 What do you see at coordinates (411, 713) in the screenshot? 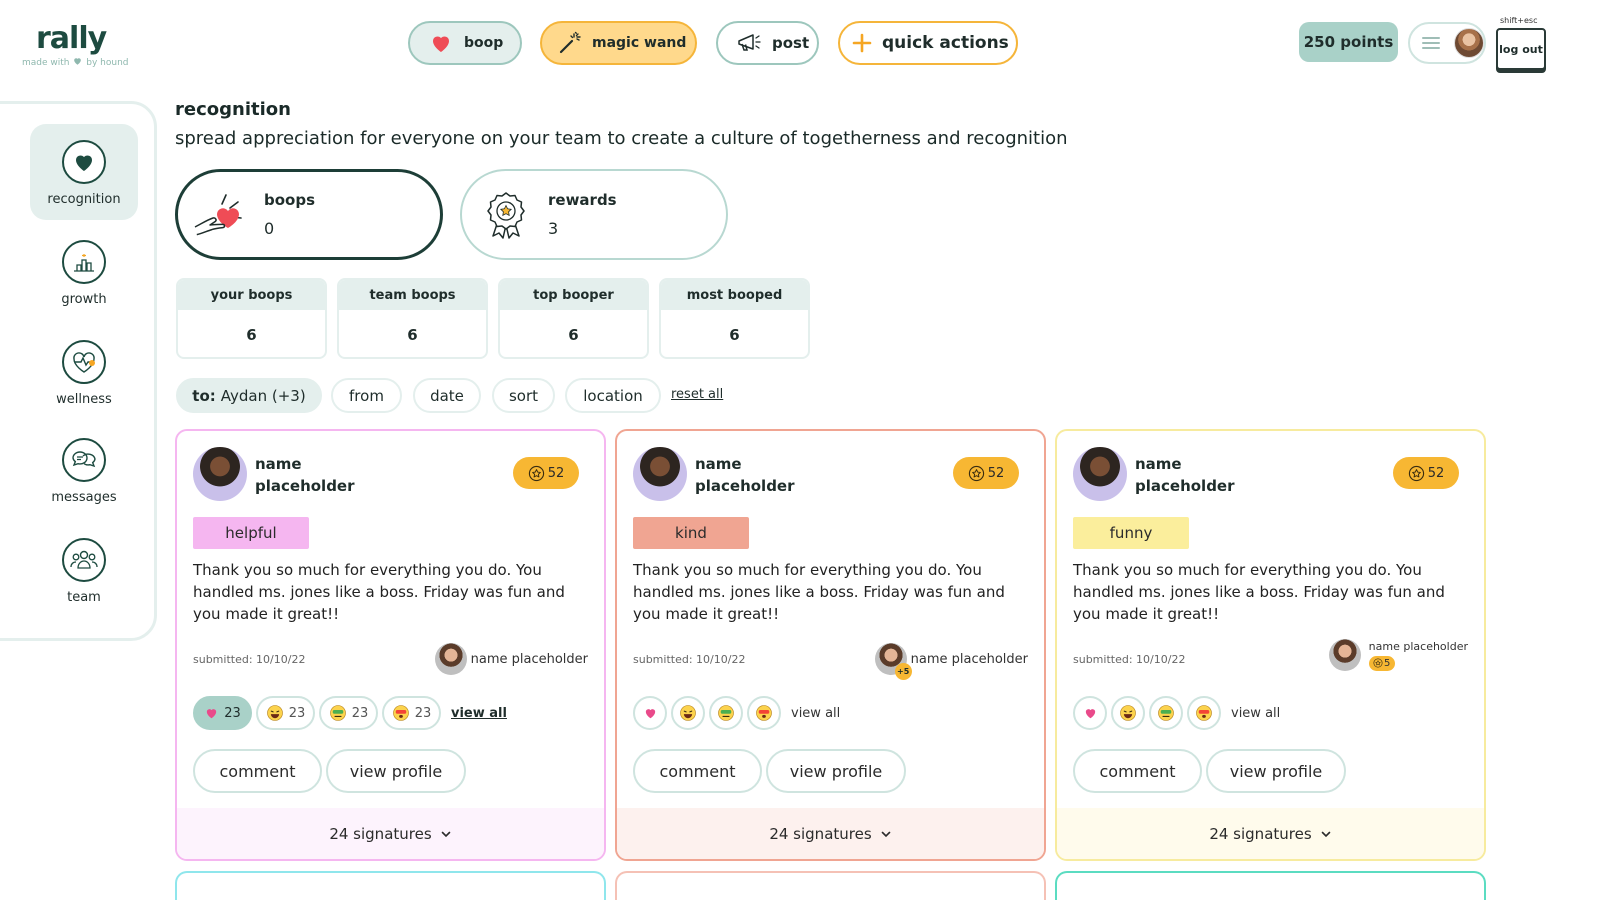
I see `reaction-omg: 23` at bounding box center [411, 713].